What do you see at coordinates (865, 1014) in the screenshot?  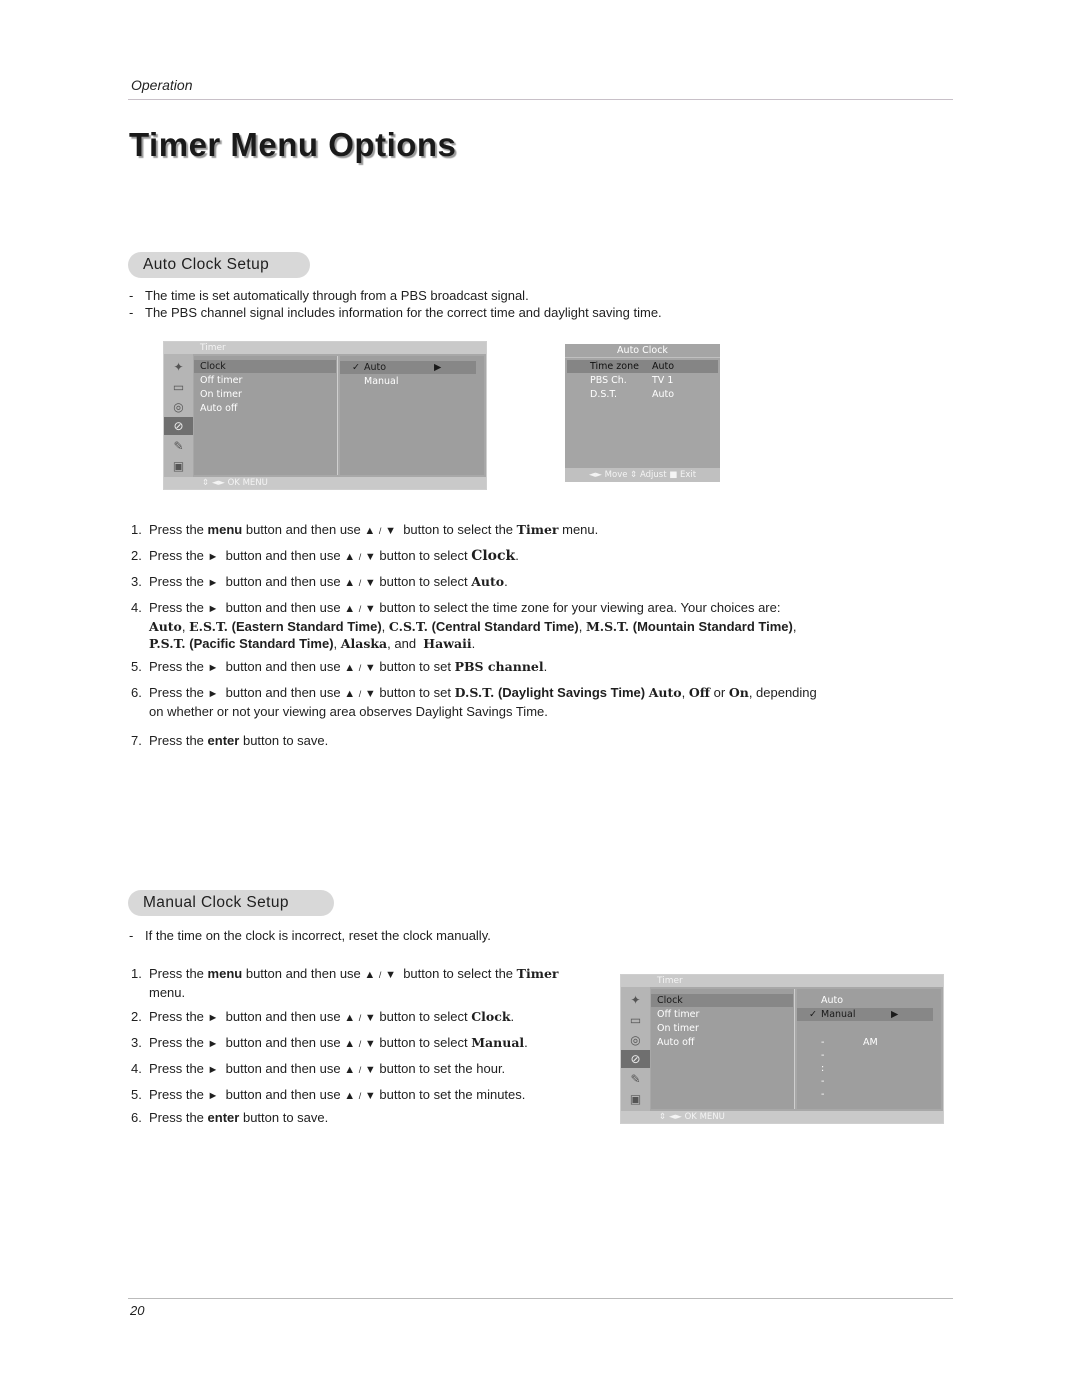 I see `option-manual: ✓ Manual ▶` at bounding box center [865, 1014].